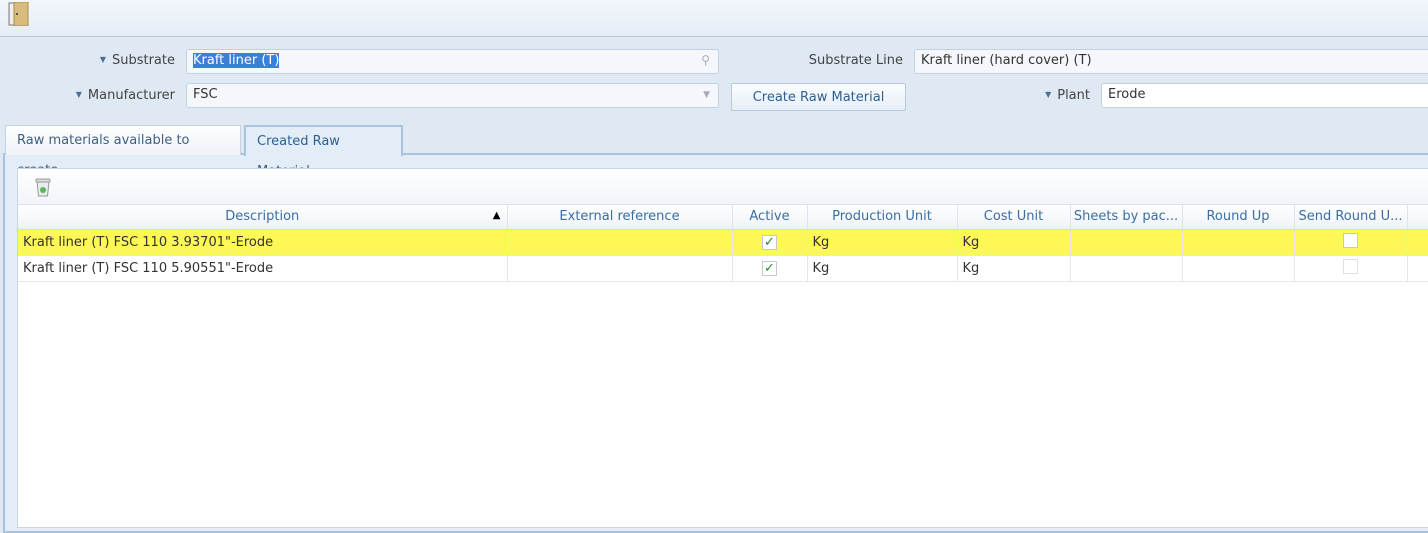 The image size is (1428, 533). I want to click on cell-description: Kraft liner (T) FSC 110 3.93701"-Erode, so click(263, 242).